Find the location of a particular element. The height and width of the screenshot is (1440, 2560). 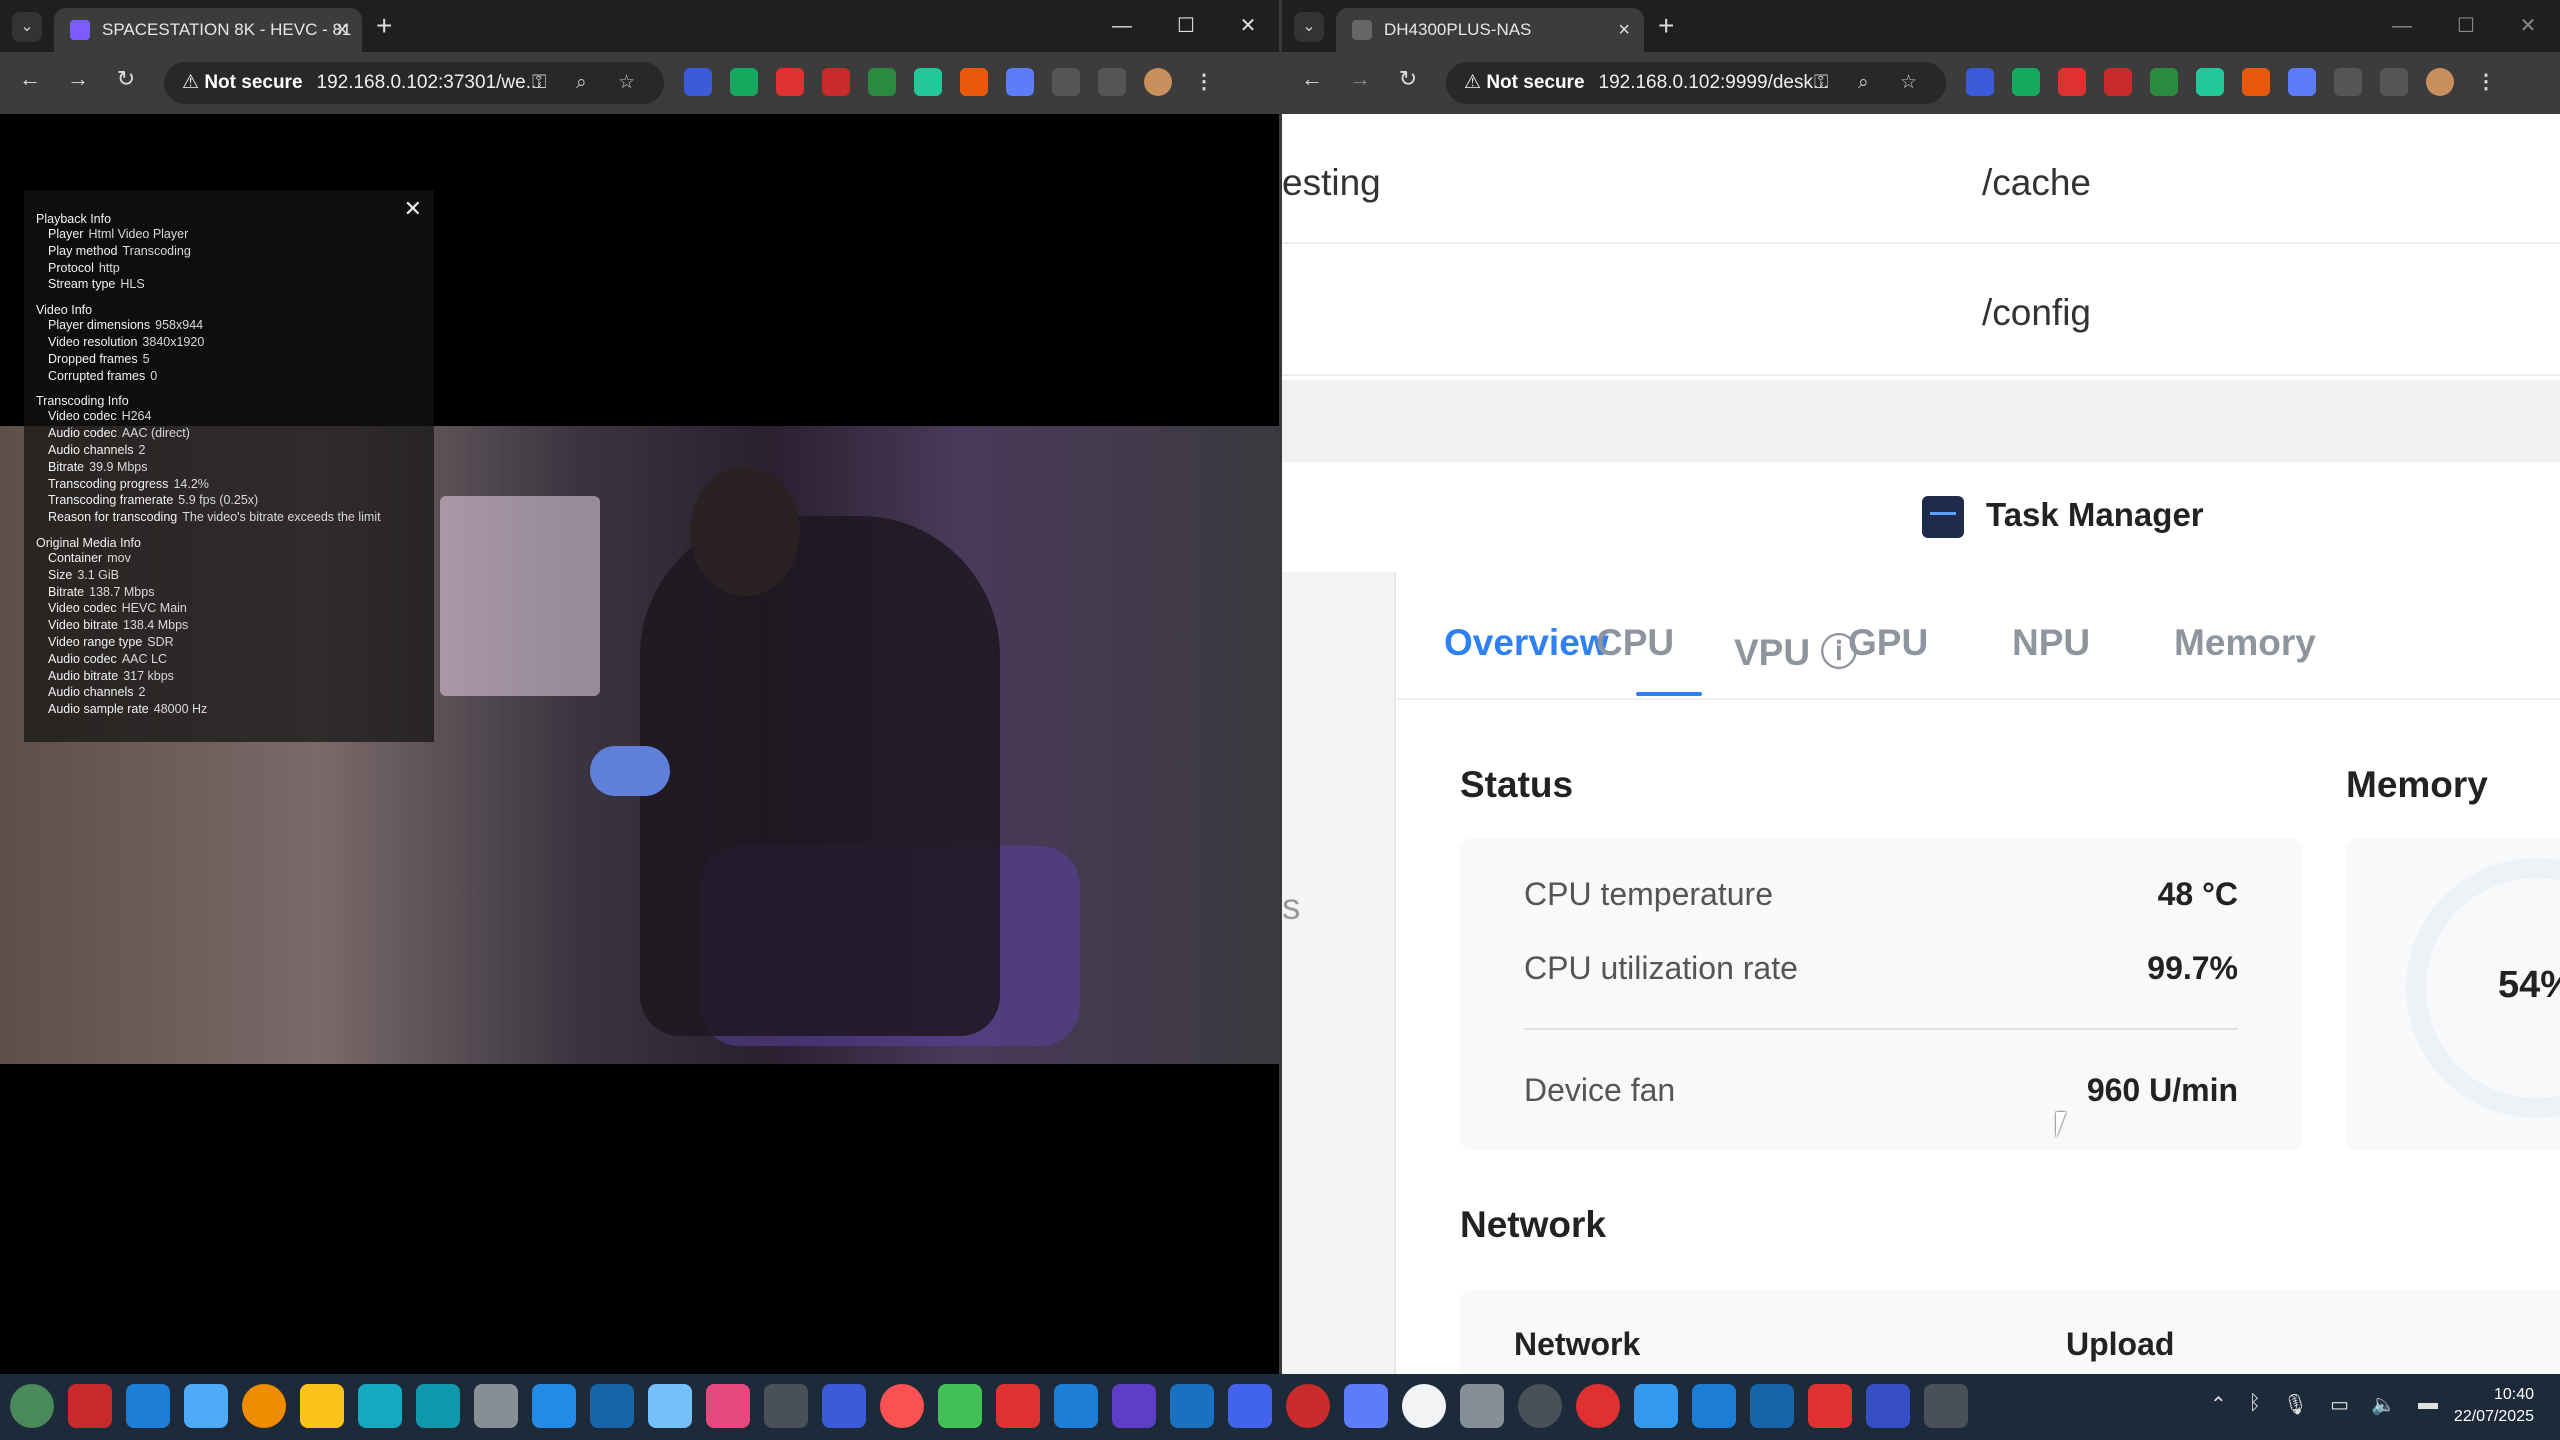

chrome-icon is located at coordinates (264, 1406).